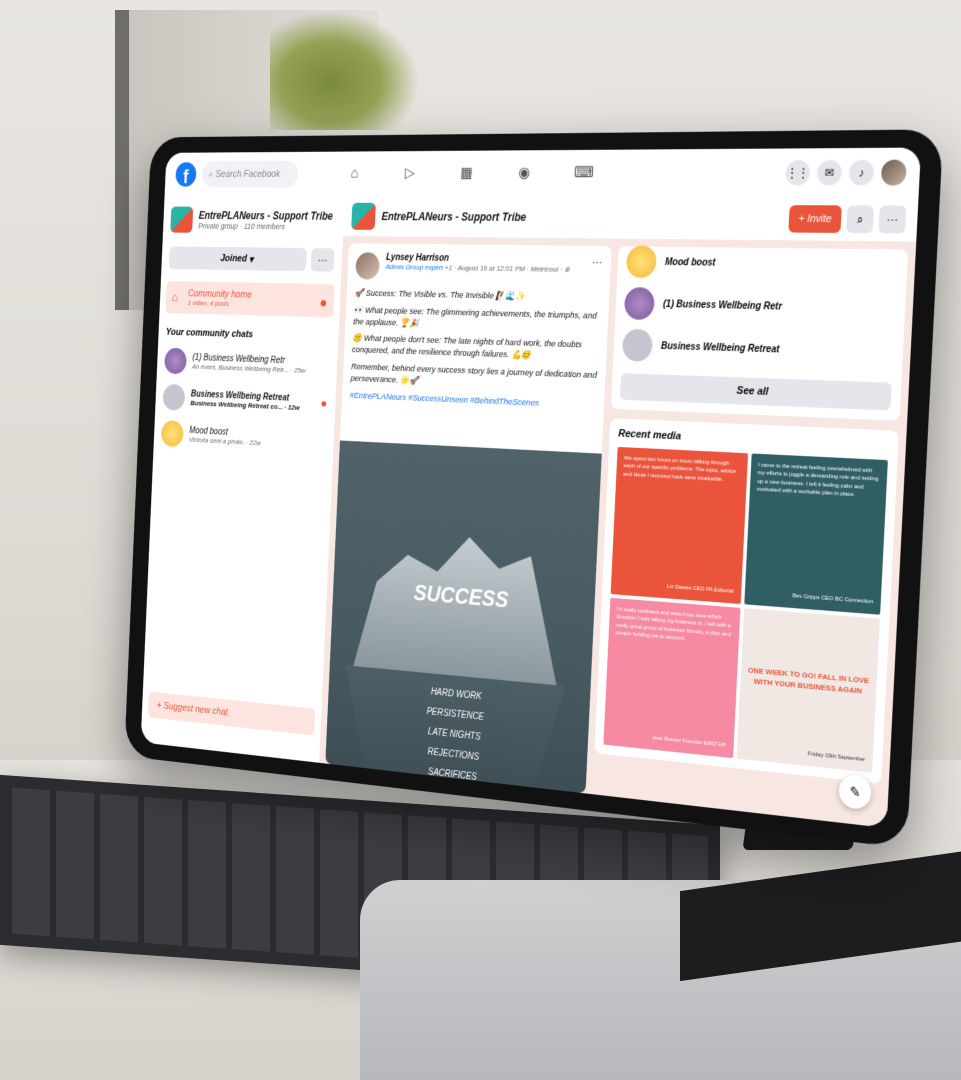 This screenshot has height=1080, width=961. I want to click on group-name: EntrePLANeurs - Support Tribe, so click(265, 215).